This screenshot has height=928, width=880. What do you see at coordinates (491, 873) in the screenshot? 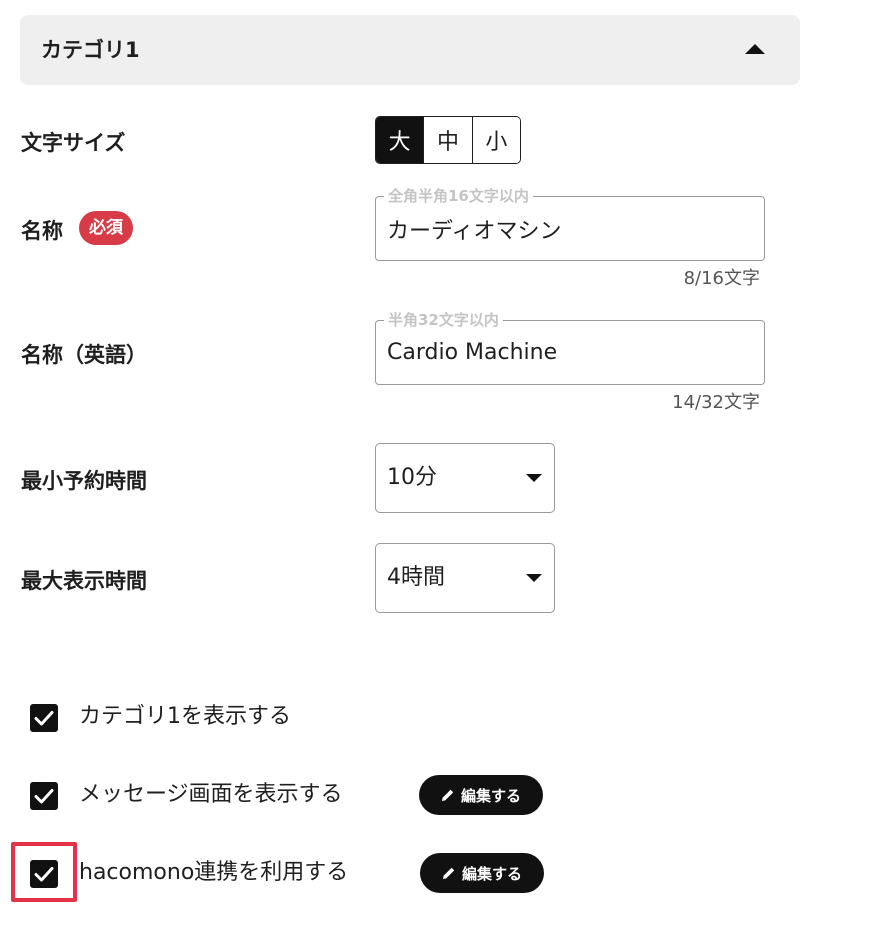
I see `edit-hacomono-button-label: 編集する` at bounding box center [491, 873].